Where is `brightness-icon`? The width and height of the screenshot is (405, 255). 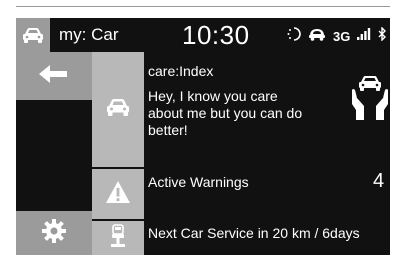
brightness-icon is located at coordinates (294, 36).